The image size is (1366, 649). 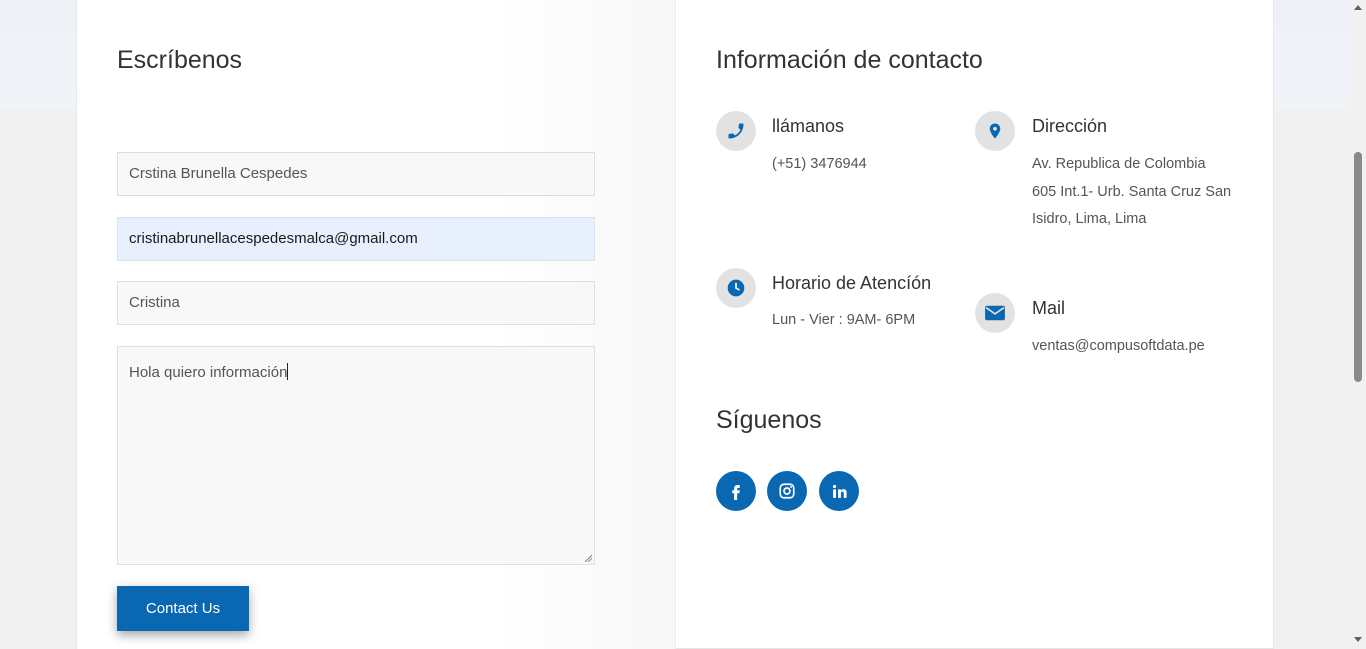 I want to click on phone-icon, so click(x=736, y=131).